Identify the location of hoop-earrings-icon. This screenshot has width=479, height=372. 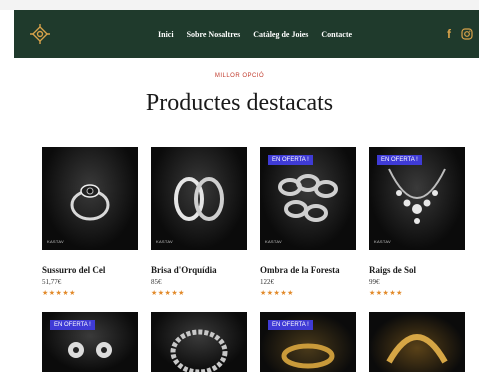
(199, 199).